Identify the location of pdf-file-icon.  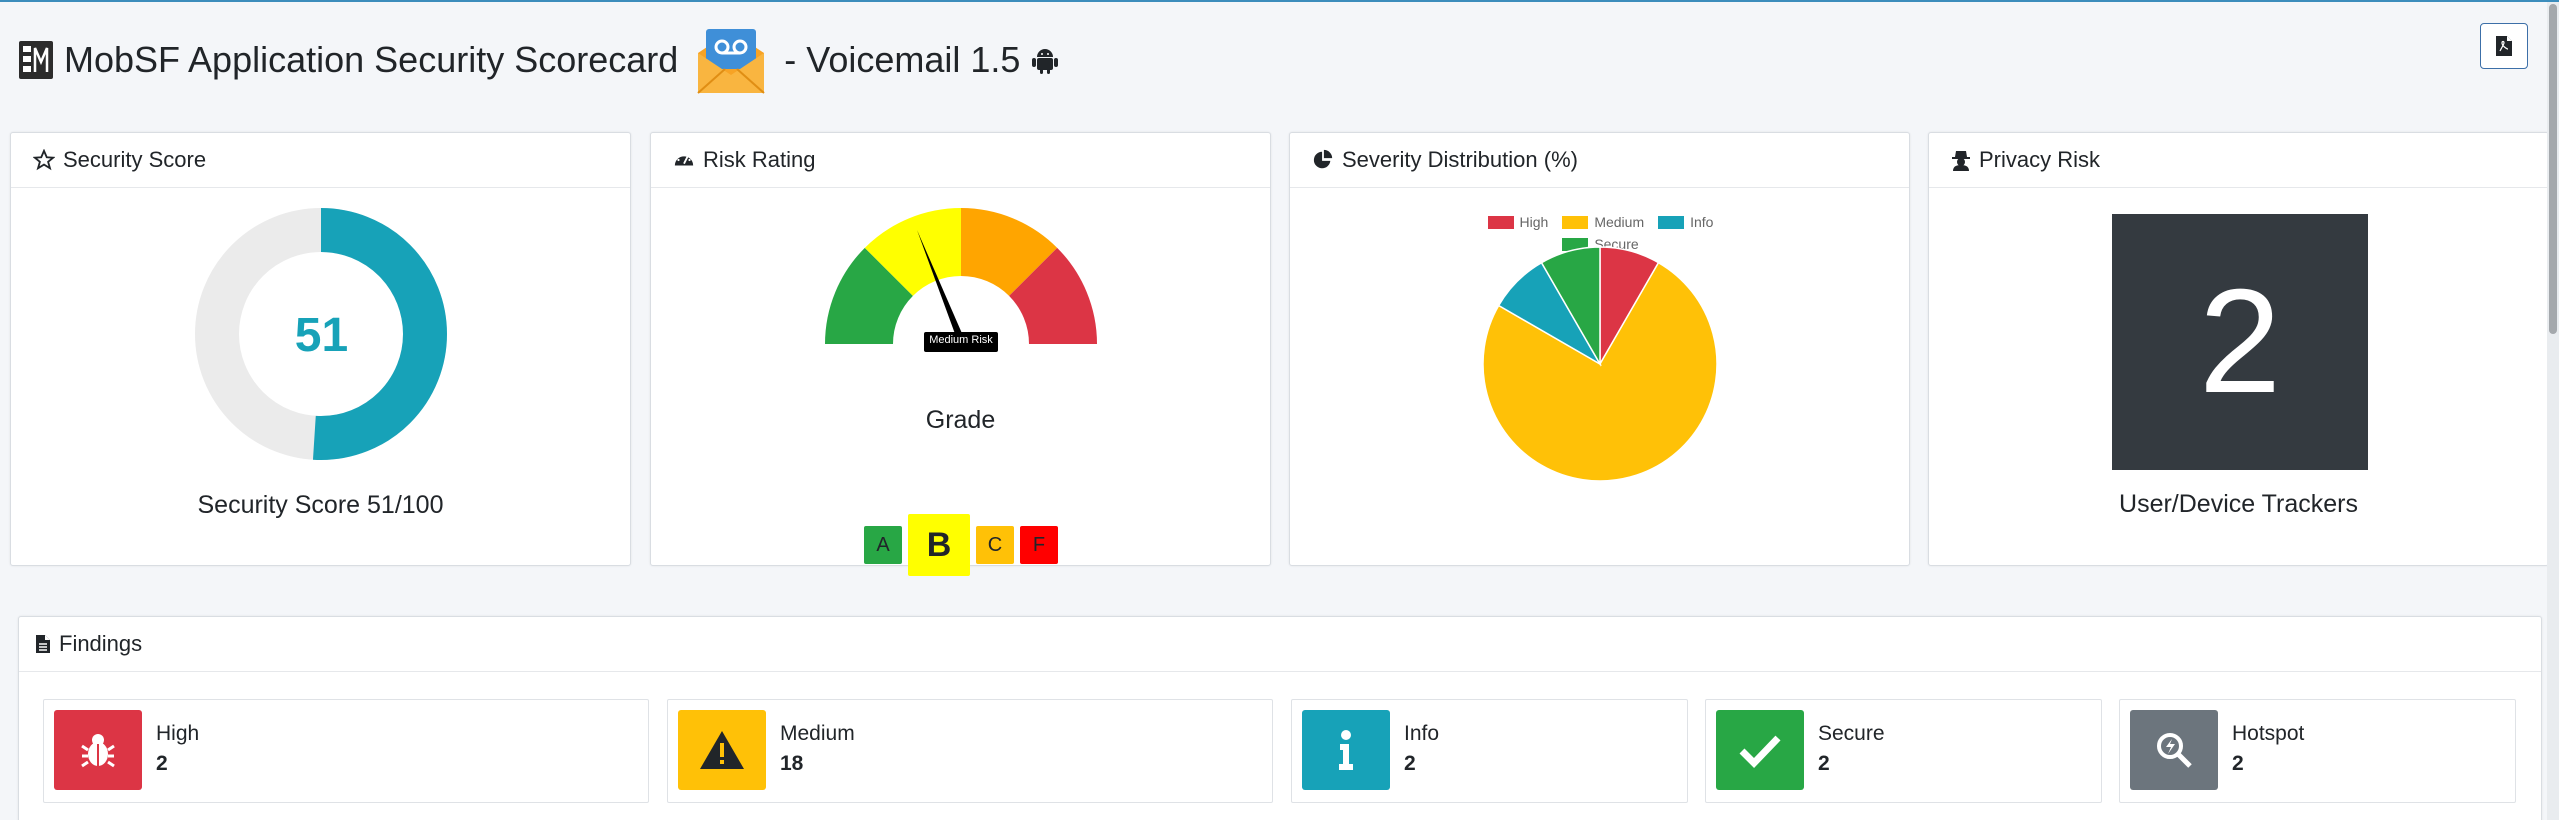
(2504, 46).